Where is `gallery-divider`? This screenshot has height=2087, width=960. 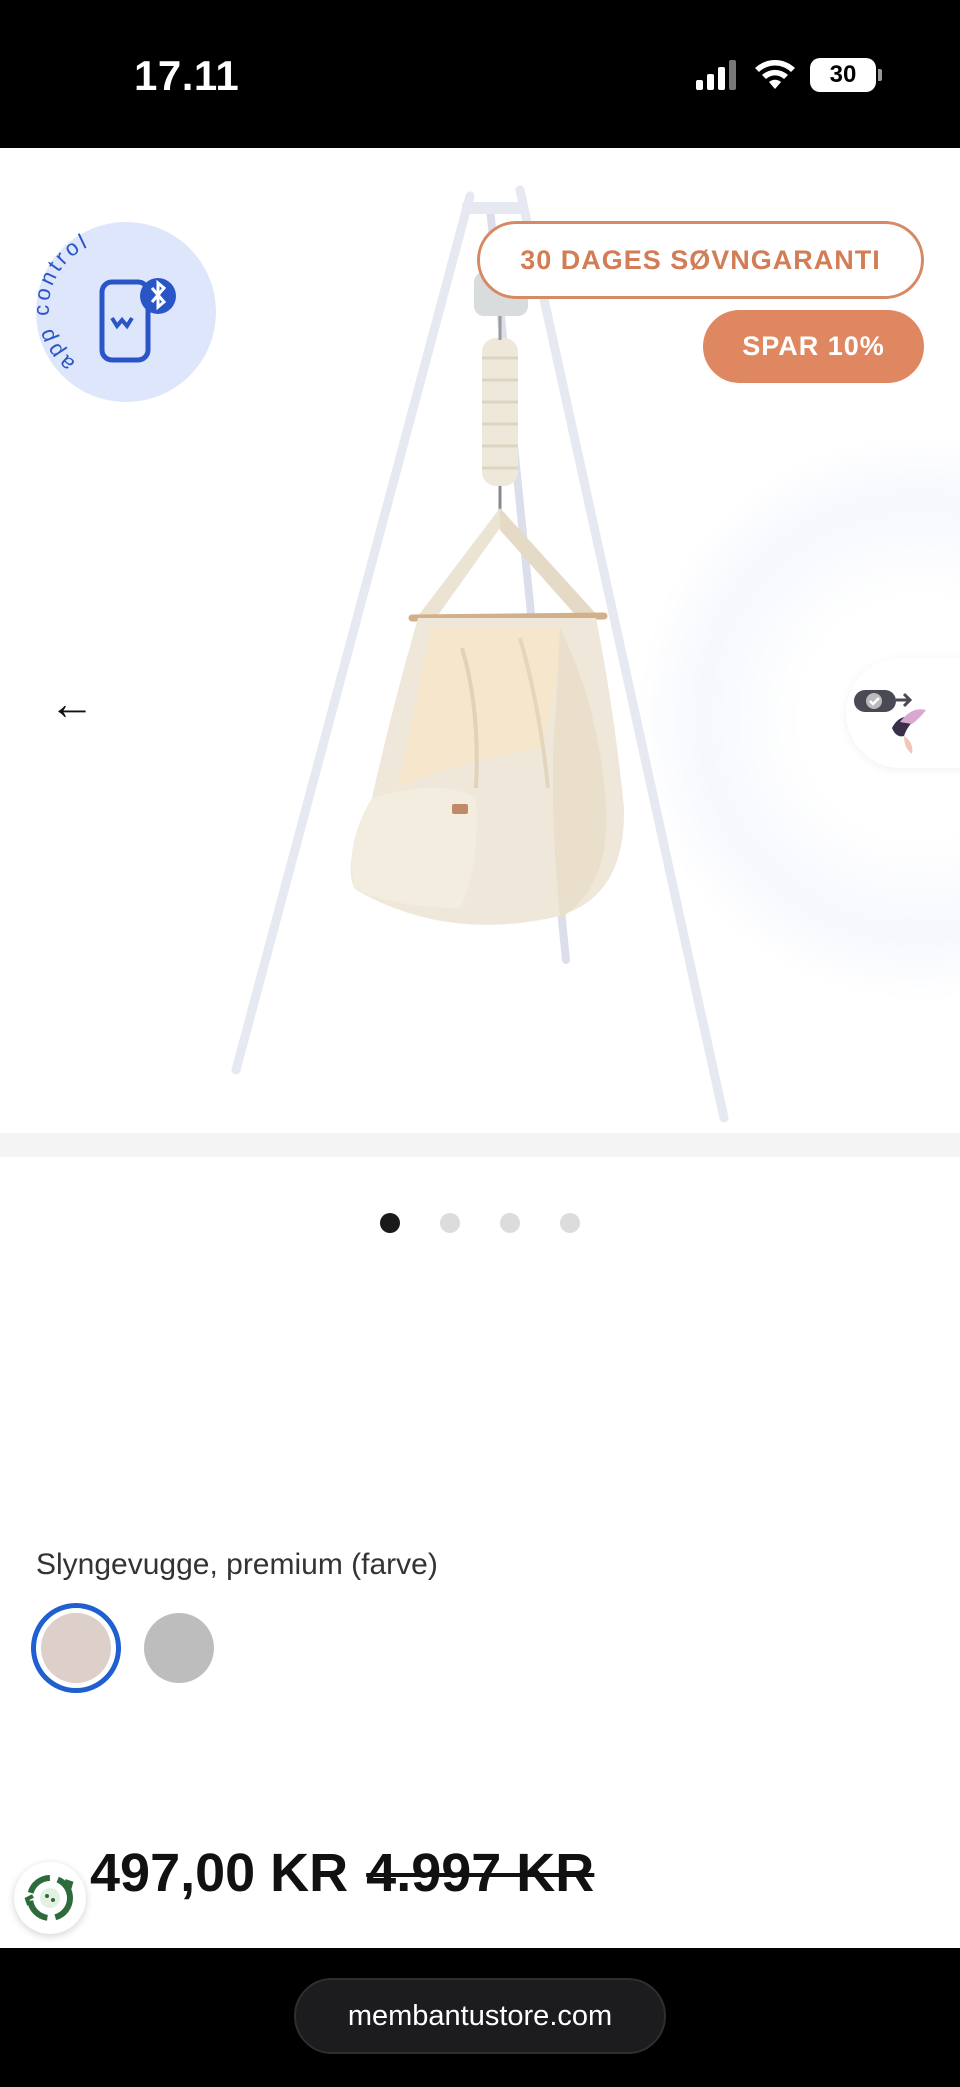
gallery-divider is located at coordinates (480, 1145).